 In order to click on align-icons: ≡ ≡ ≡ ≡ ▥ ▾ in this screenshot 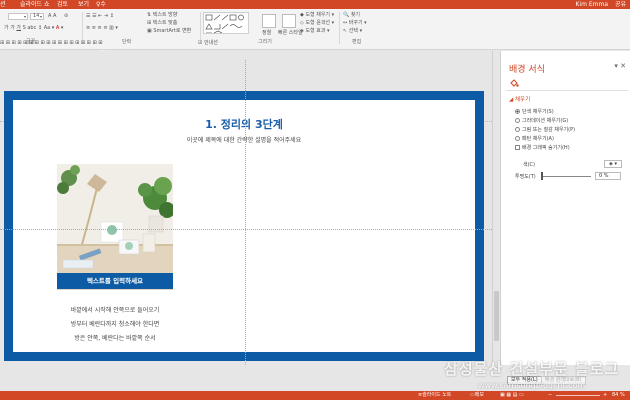, I will do `click(102, 28)`.